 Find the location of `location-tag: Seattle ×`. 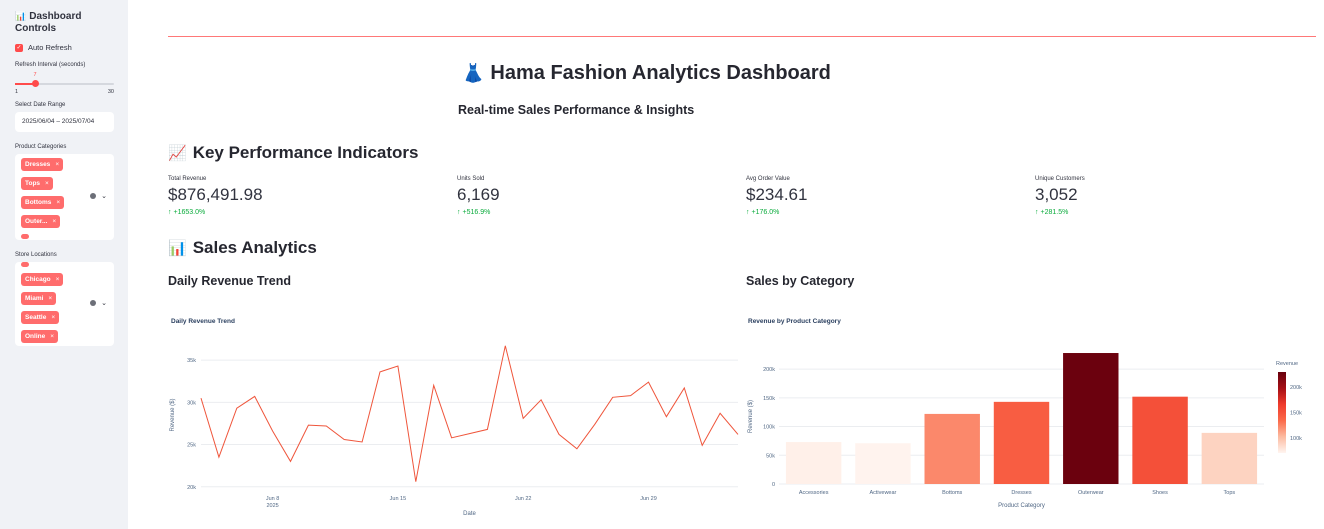

location-tag: Seattle × is located at coordinates (40, 317).